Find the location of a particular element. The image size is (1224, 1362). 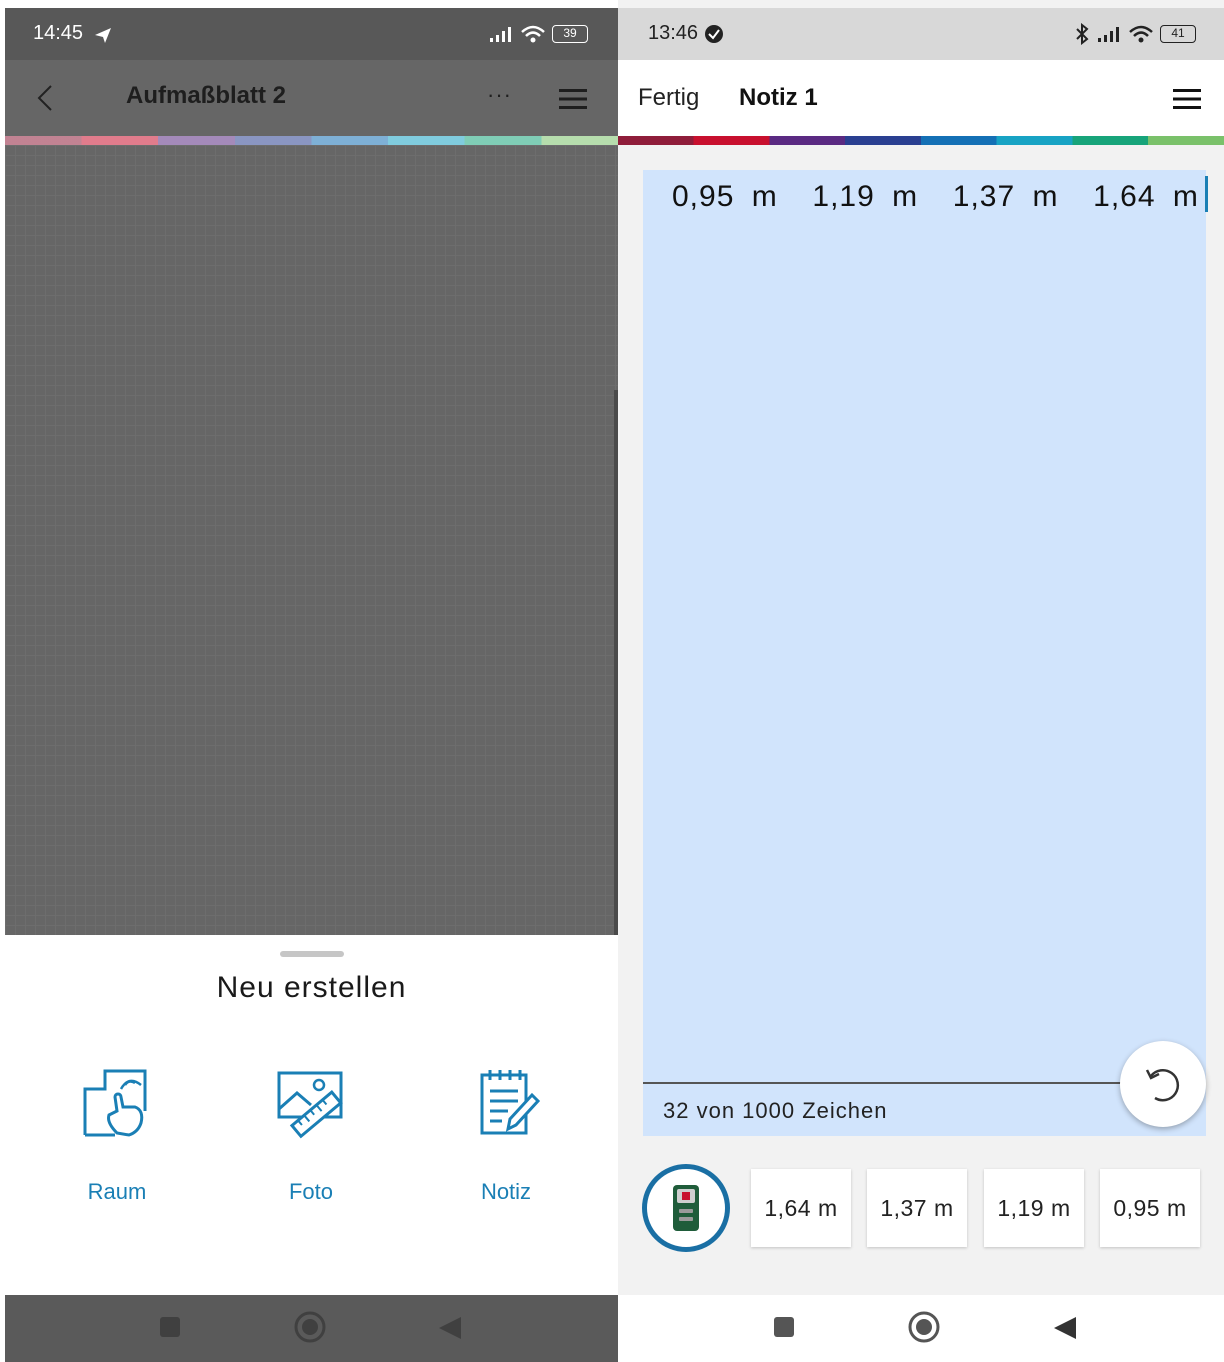

laser-measure-device-icon is located at coordinates (686, 1208).